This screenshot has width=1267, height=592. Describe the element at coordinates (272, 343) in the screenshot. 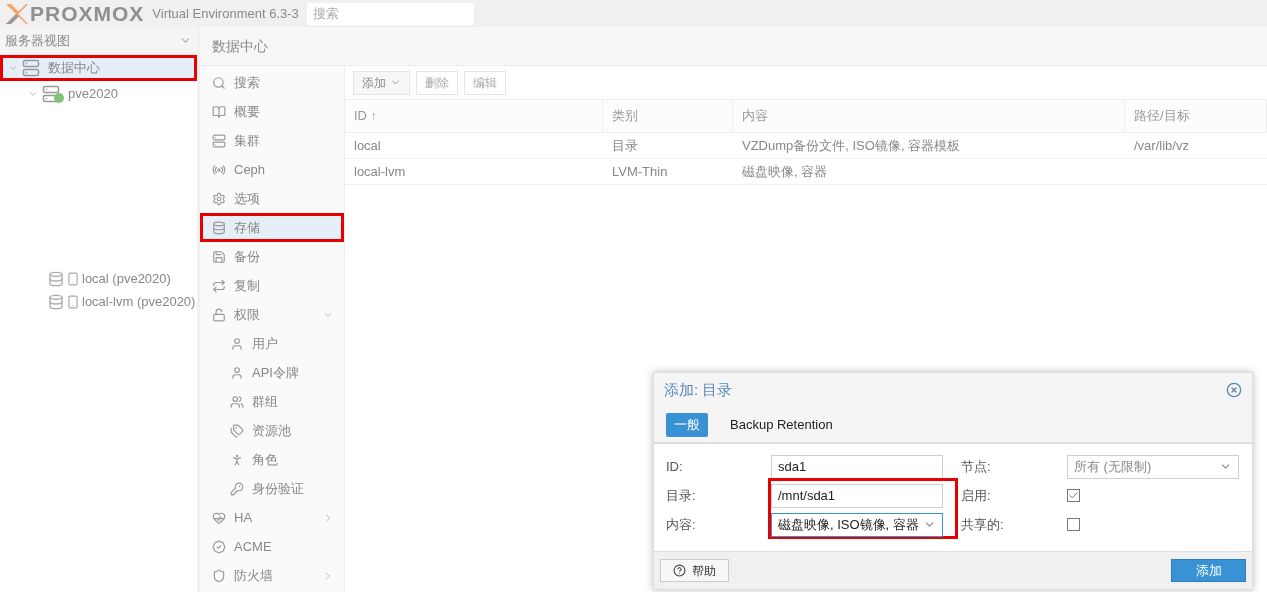

I see `nav-item: 用户` at that location.